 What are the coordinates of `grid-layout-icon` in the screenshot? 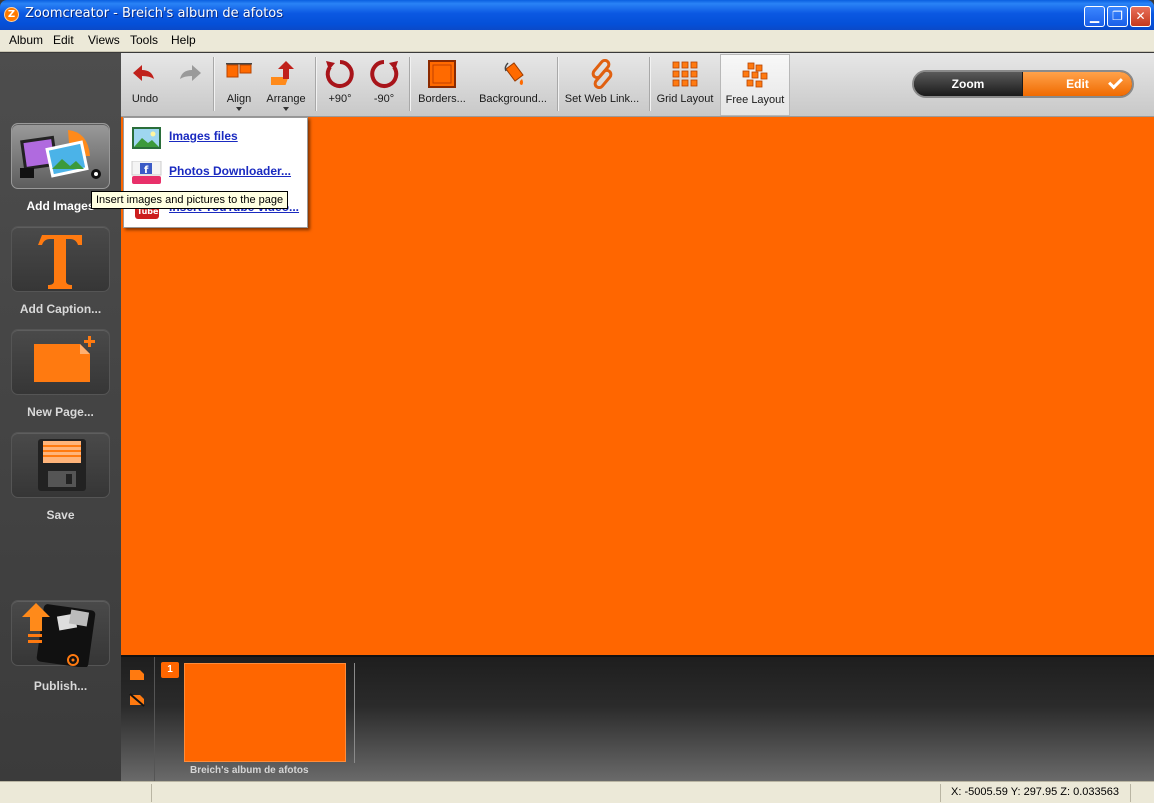 It's located at (685, 74).